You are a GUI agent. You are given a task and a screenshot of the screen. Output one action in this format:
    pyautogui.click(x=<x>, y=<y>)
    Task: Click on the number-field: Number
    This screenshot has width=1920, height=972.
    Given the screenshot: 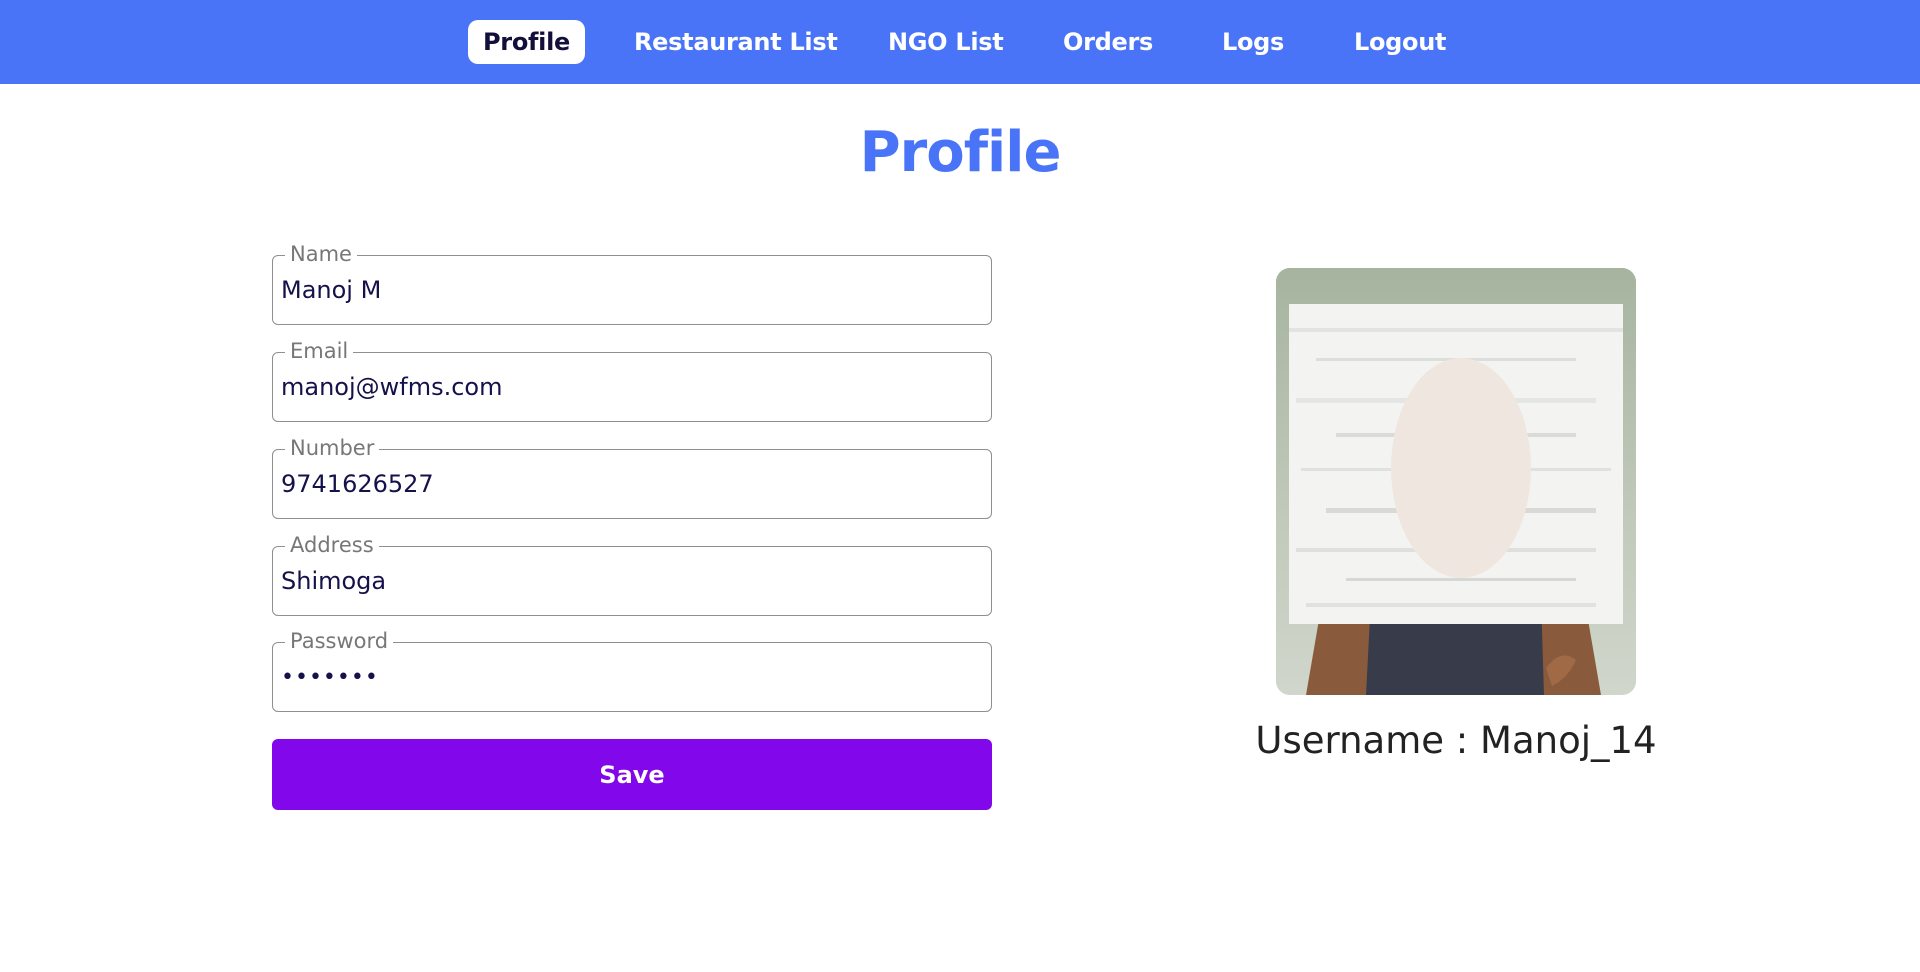 What is the action you would take?
    pyautogui.click(x=632, y=477)
    